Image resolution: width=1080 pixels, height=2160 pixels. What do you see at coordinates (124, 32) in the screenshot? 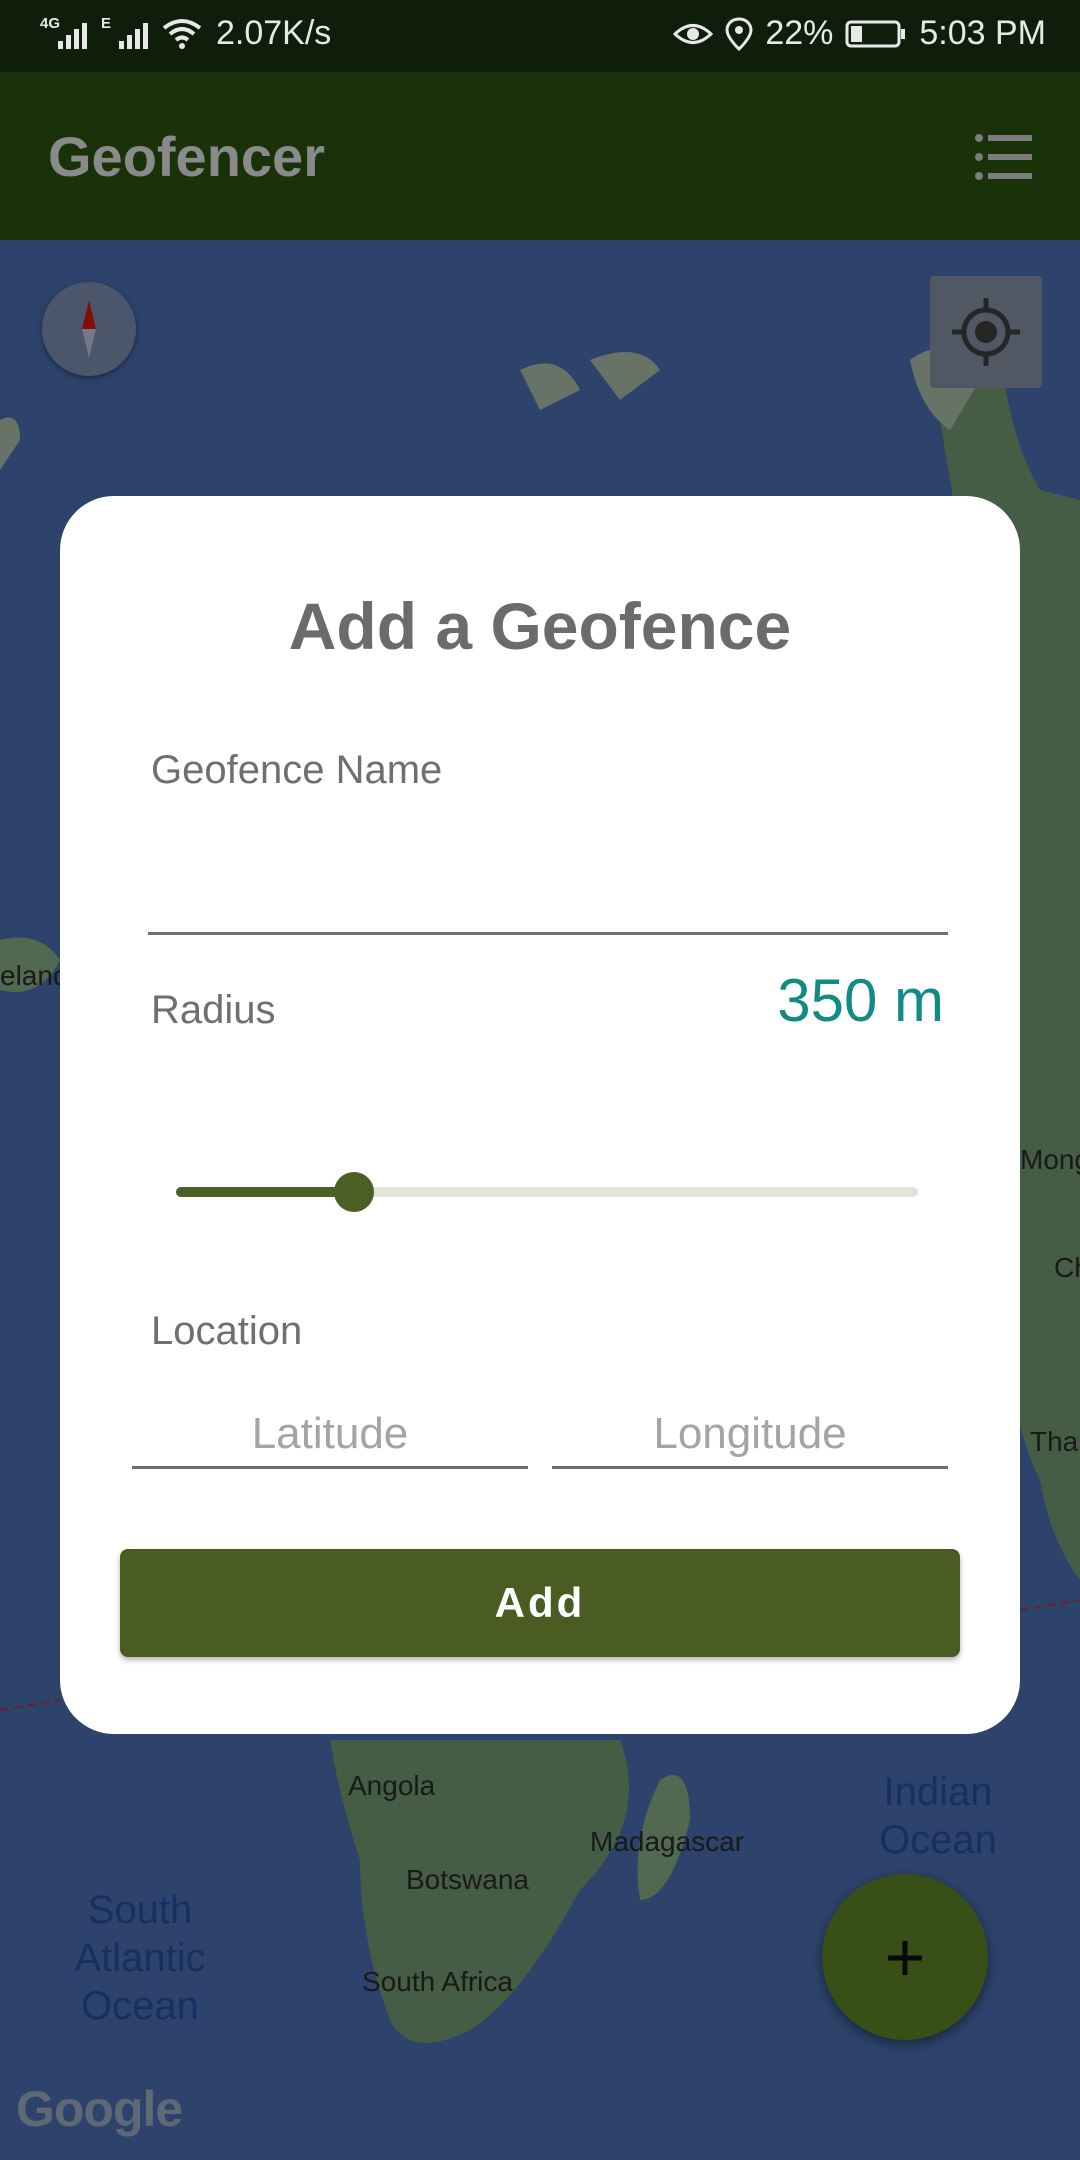
I see `cell-signal-icon-2: E` at bounding box center [124, 32].